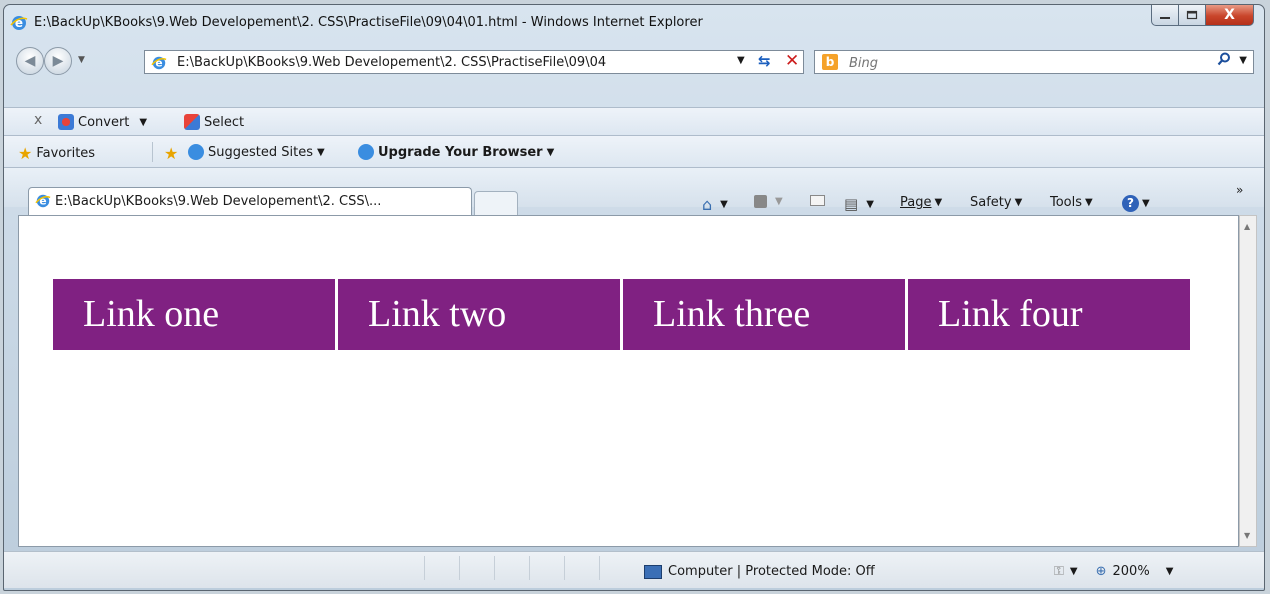 This screenshot has width=1270, height=594. Describe the element at coordinates (56, 153) in the screenshot. I see `favorites-button: ★ Favorites` at that location.